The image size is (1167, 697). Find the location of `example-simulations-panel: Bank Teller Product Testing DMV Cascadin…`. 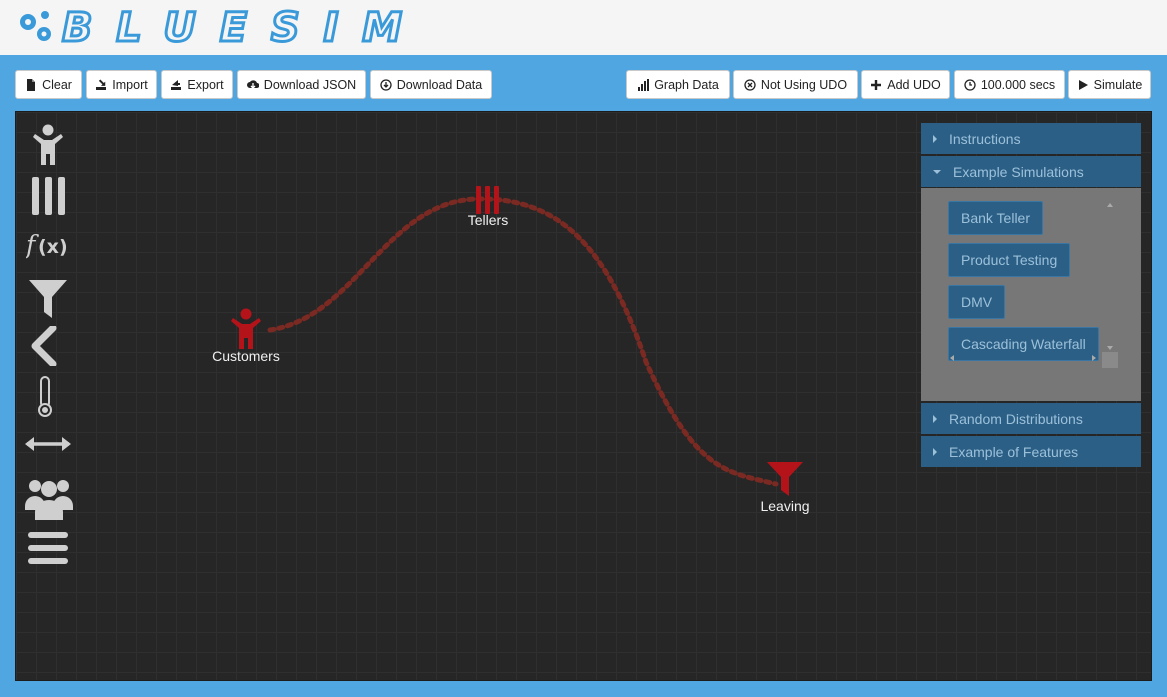

example-simulations-panel: Bank Teller Product Testing DMV Cascadin… is located at coordinates (1031, 294).